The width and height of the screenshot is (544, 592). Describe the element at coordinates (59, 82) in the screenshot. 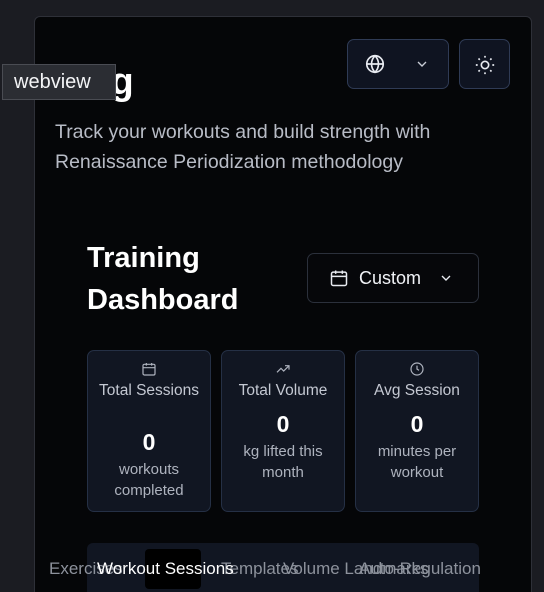

I see `webview-tag: webview` at that location.